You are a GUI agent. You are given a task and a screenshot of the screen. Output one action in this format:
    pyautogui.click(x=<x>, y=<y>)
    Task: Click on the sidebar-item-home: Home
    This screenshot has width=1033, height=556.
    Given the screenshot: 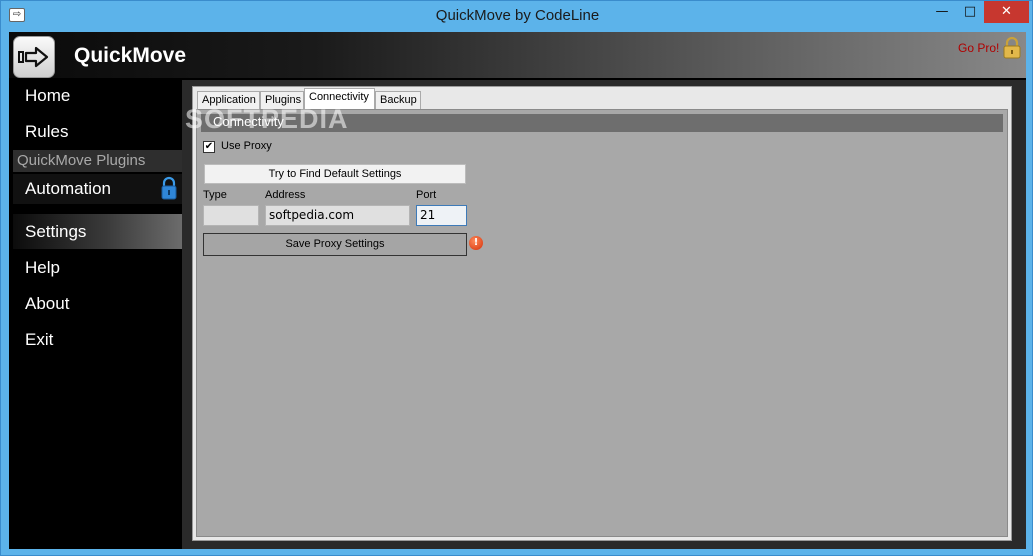 What is the action you would take?
    pyautogui.click(x=97, y=96)
    